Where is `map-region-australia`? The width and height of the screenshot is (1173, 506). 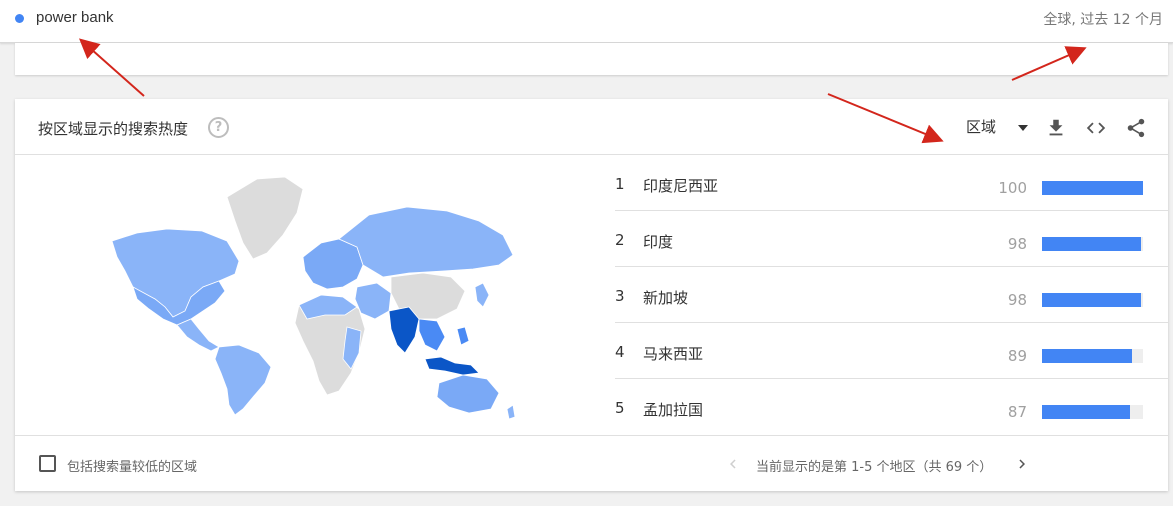
map-region-australia is located at coordinates (468, 394).